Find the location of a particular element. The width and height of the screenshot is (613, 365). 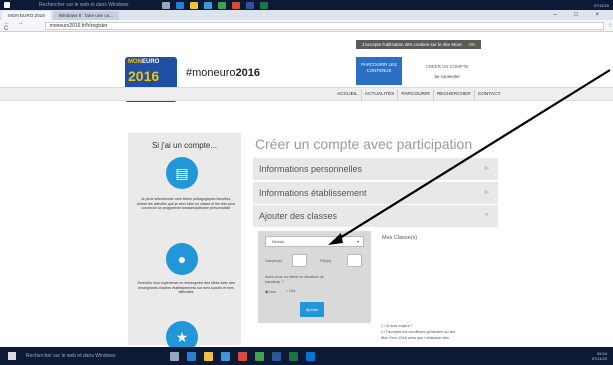

nav-parcourir: PARCOURIR is located at coordinates (416, 95).